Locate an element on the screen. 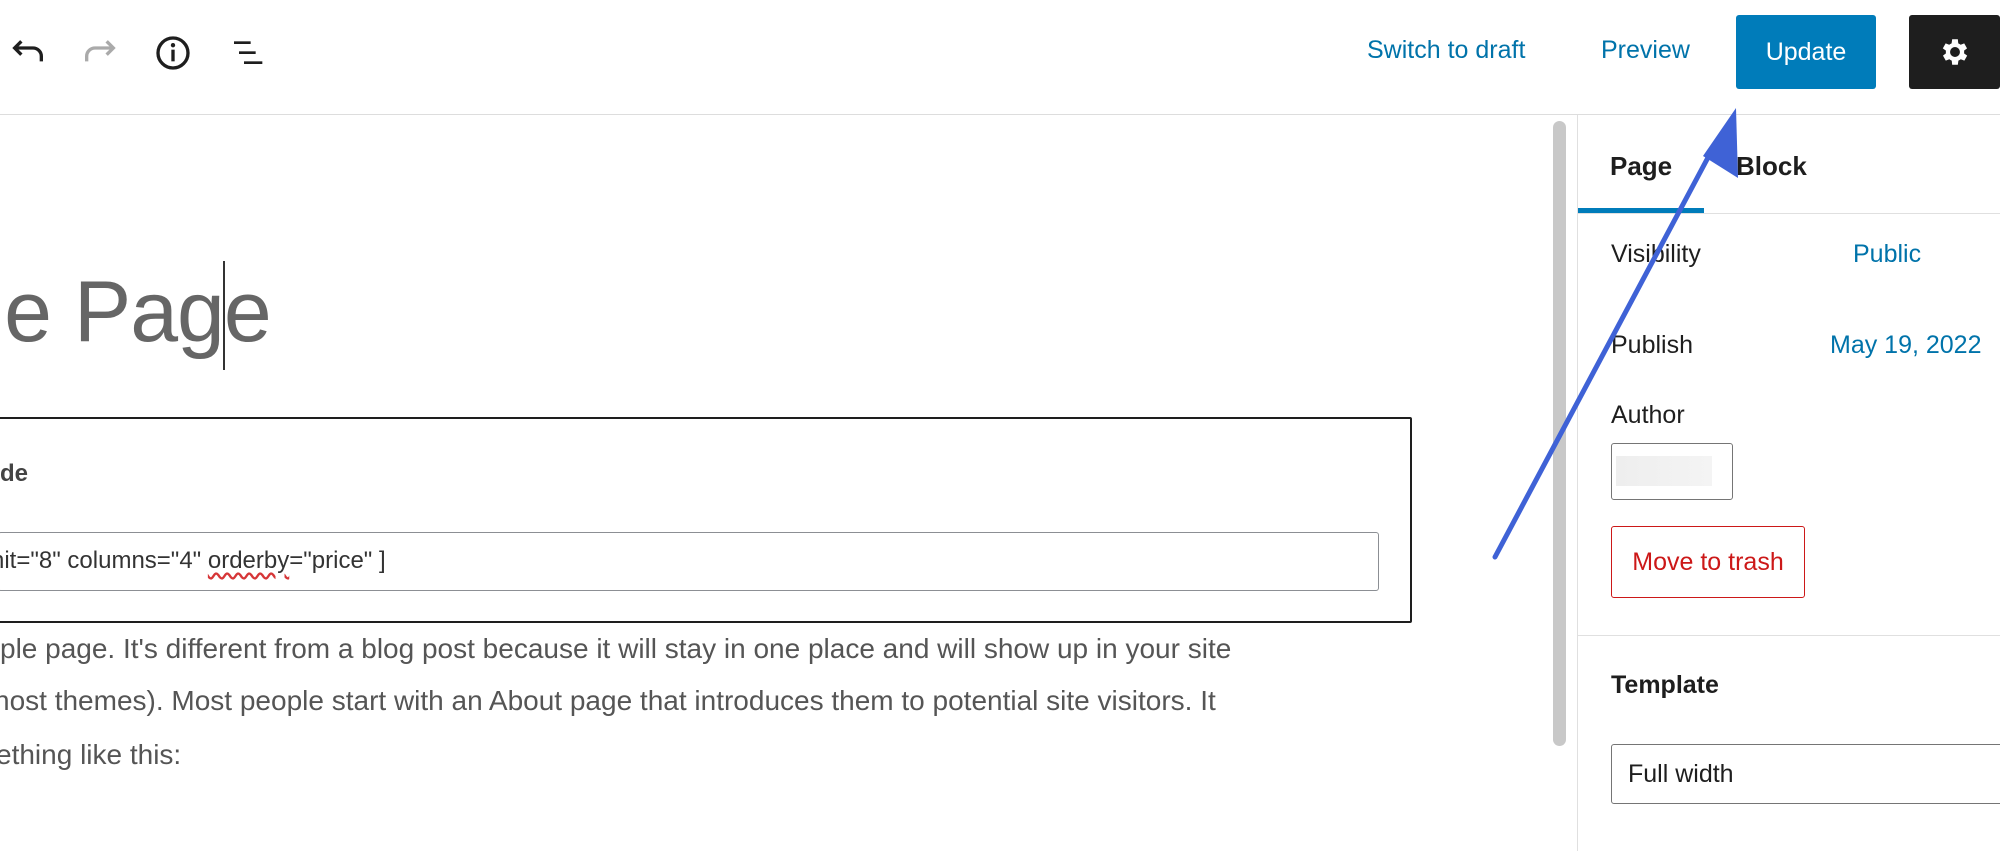 This screenshot has width=2000, height=851. author-label: Author is located at coordinates (1648, 415).